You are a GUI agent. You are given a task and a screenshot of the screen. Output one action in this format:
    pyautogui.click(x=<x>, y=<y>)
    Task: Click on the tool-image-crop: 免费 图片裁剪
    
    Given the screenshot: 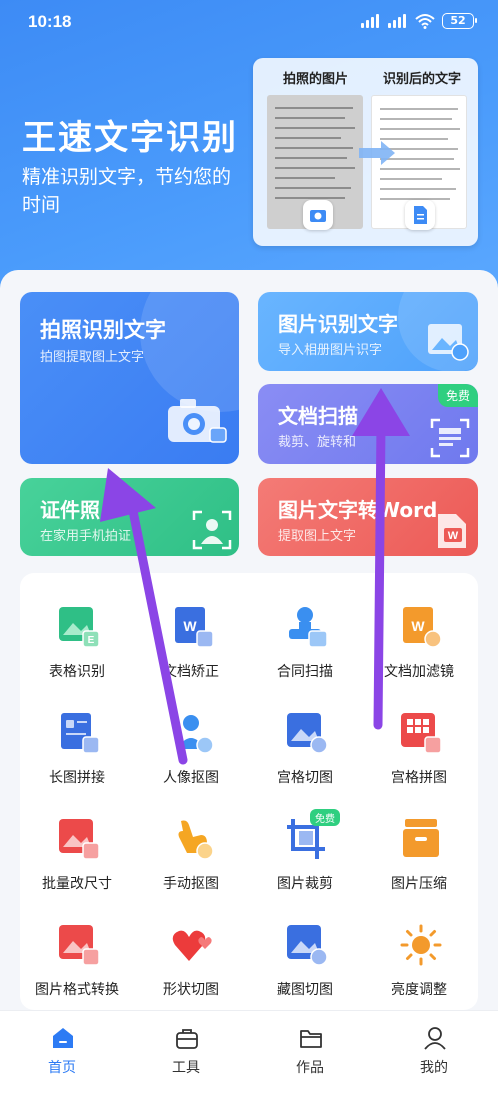 What is the action you would take?
    pyautogui.click(x=305, y=857)
    